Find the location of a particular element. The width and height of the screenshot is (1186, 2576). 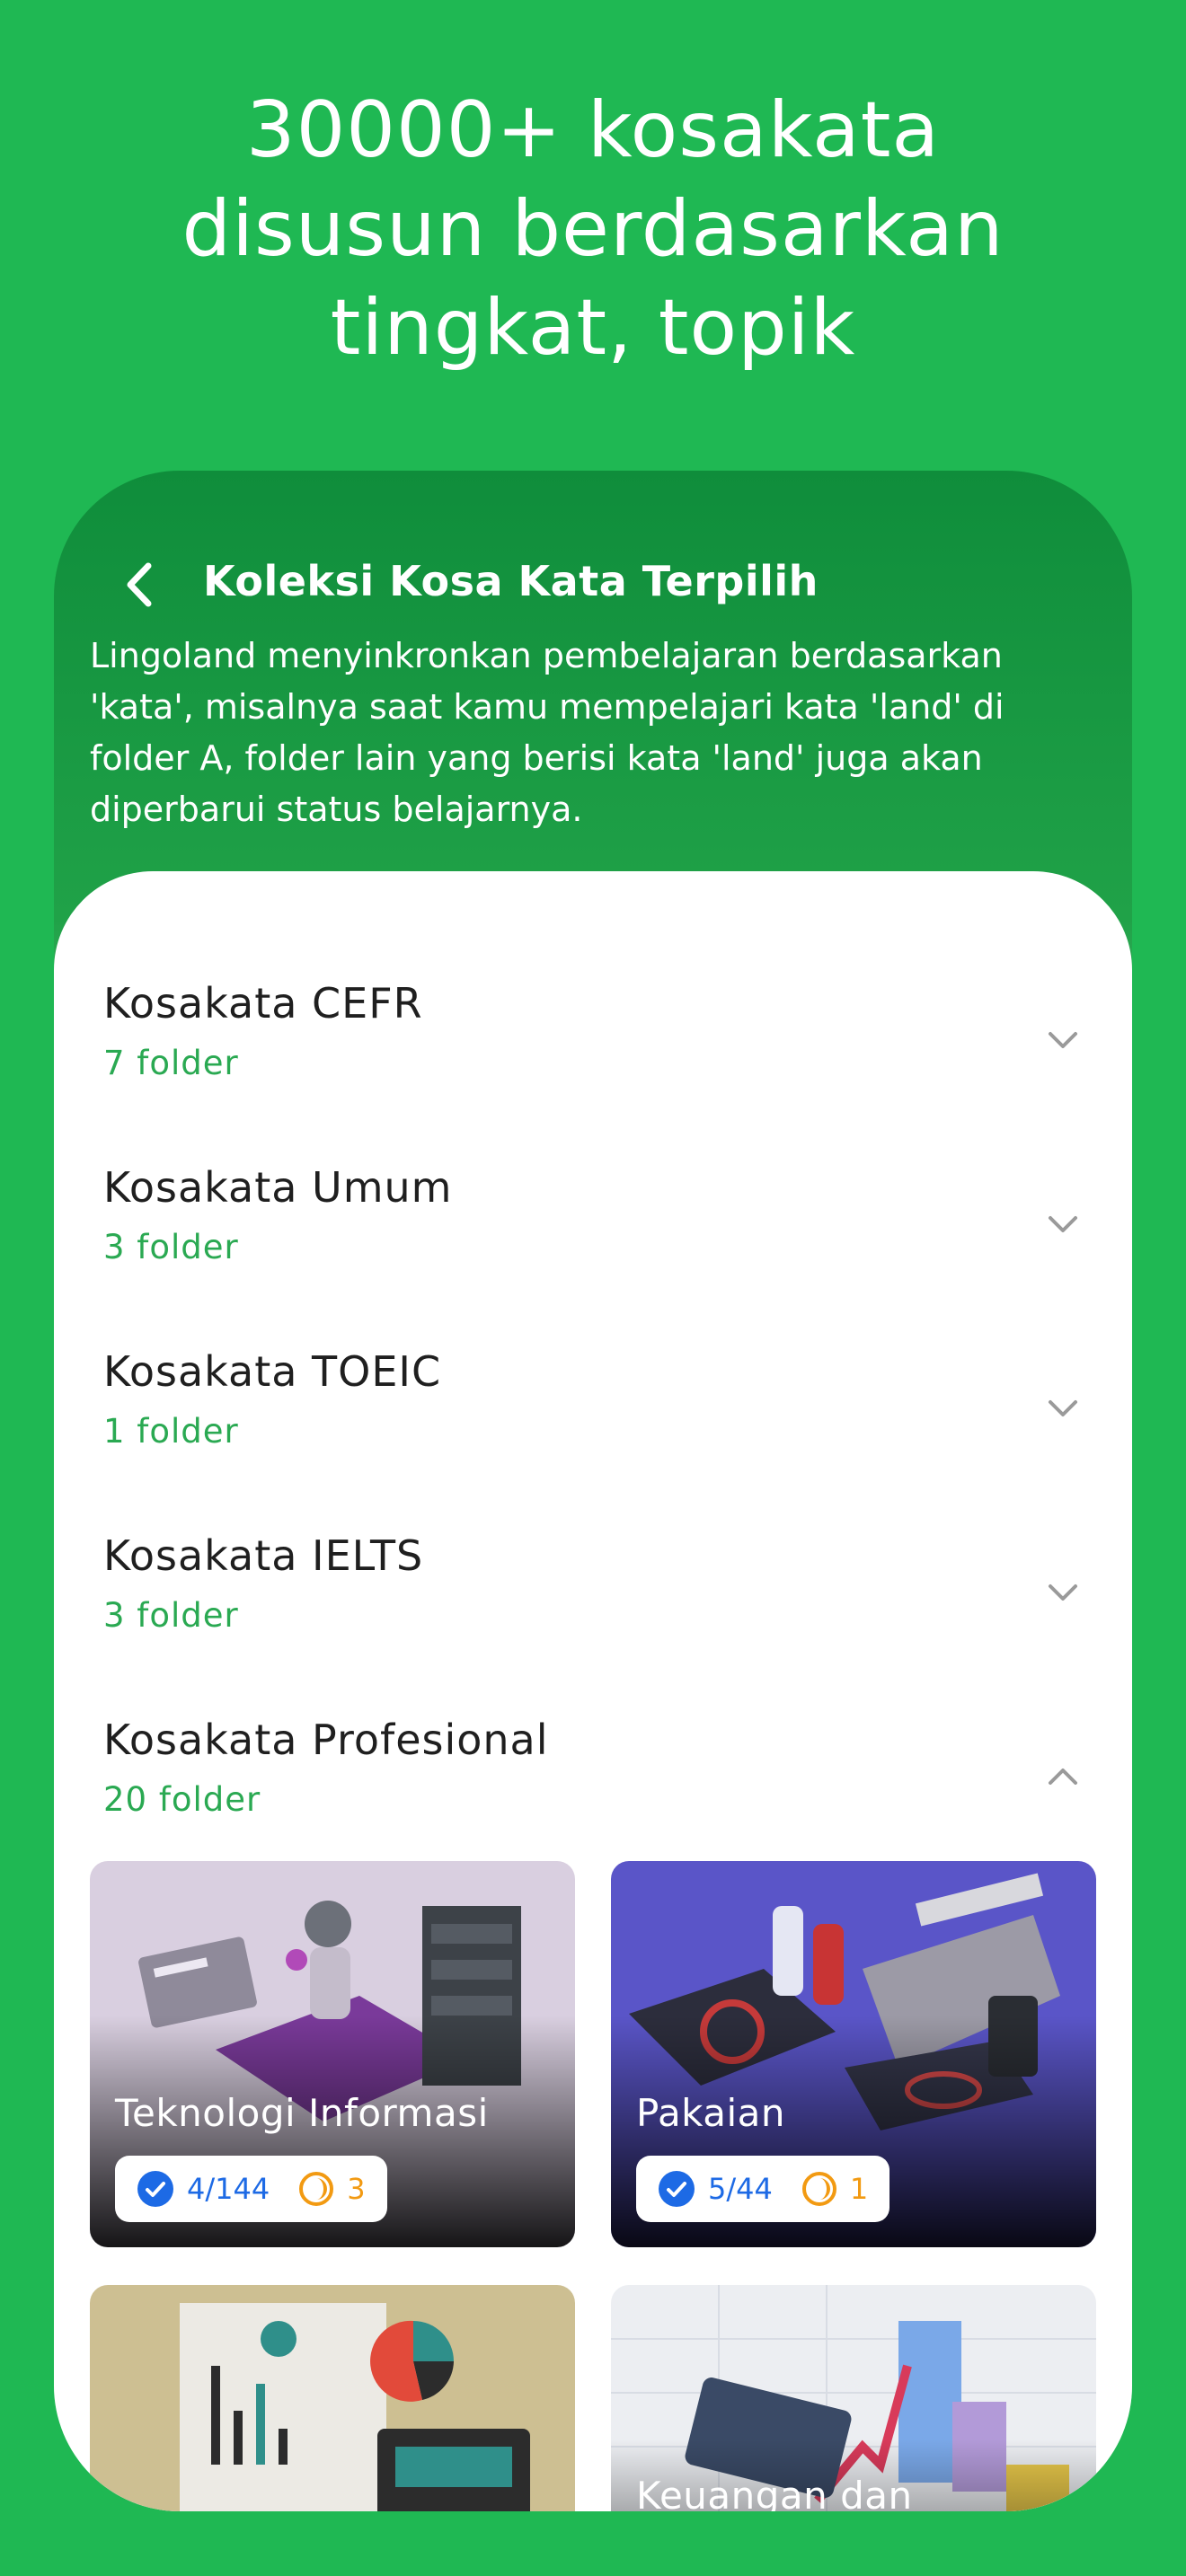

group-title: Kosakata CEFR is located at coordinates (263, 1003).